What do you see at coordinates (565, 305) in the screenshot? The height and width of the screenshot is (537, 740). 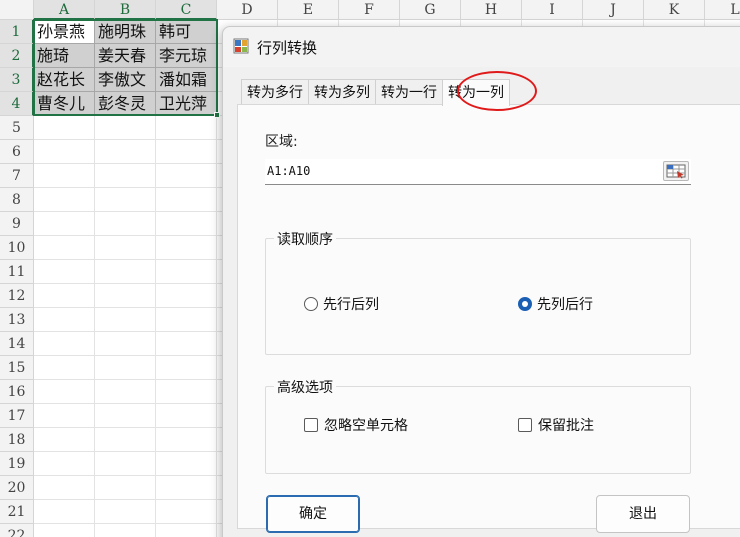 I see `radio-column-first-label: 先列后行` at bounding box center [565, 305].